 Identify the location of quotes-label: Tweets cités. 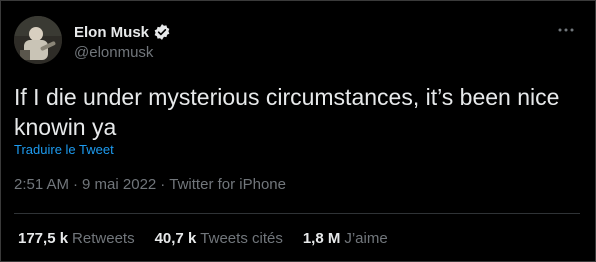
(241, 238).